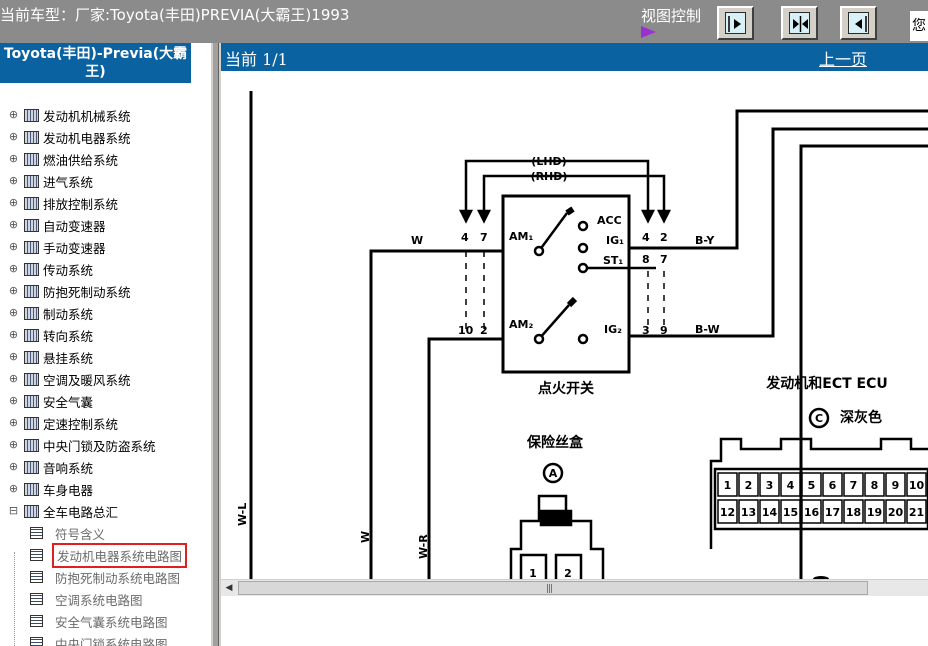  I want to click on viewer-header: 当前 1/1 上一页, so click(574, 57).